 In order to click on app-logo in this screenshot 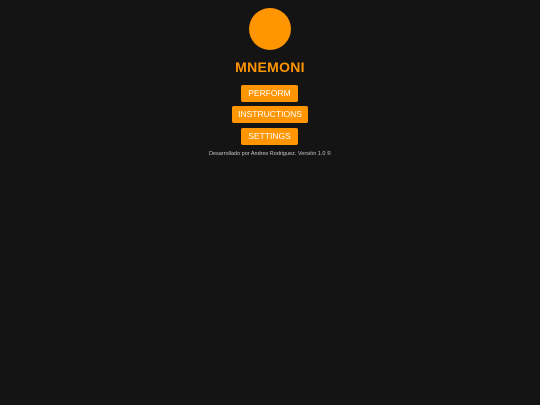, I will do `click(270, 29)`.